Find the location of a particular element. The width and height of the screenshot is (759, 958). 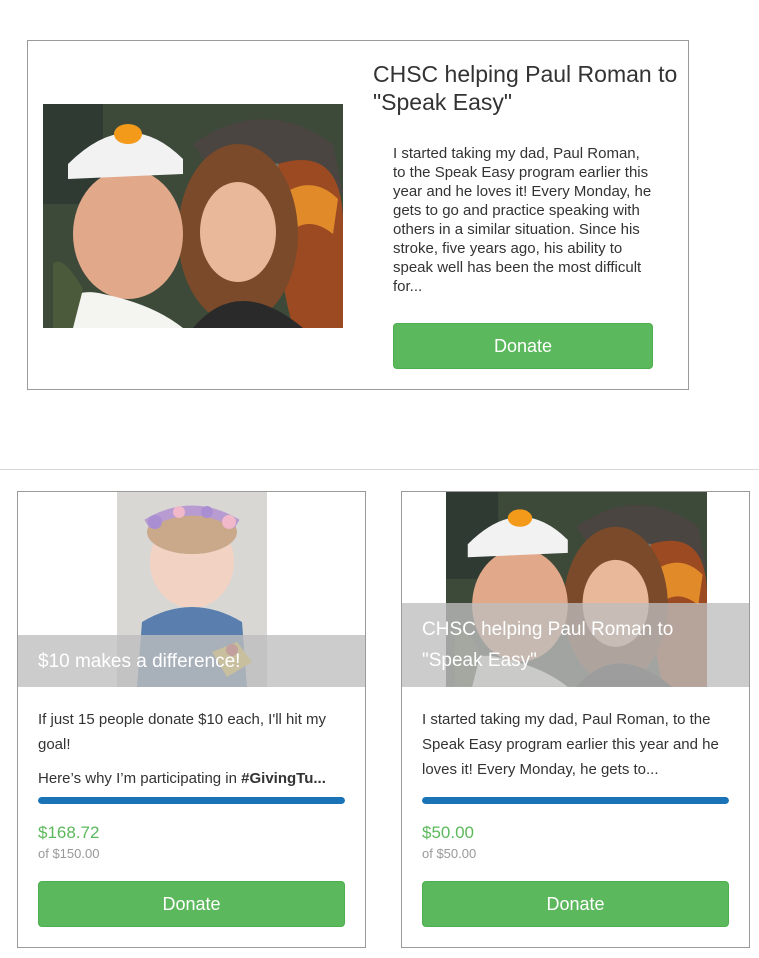

campaign-photo is located at coordinates (193, 216).